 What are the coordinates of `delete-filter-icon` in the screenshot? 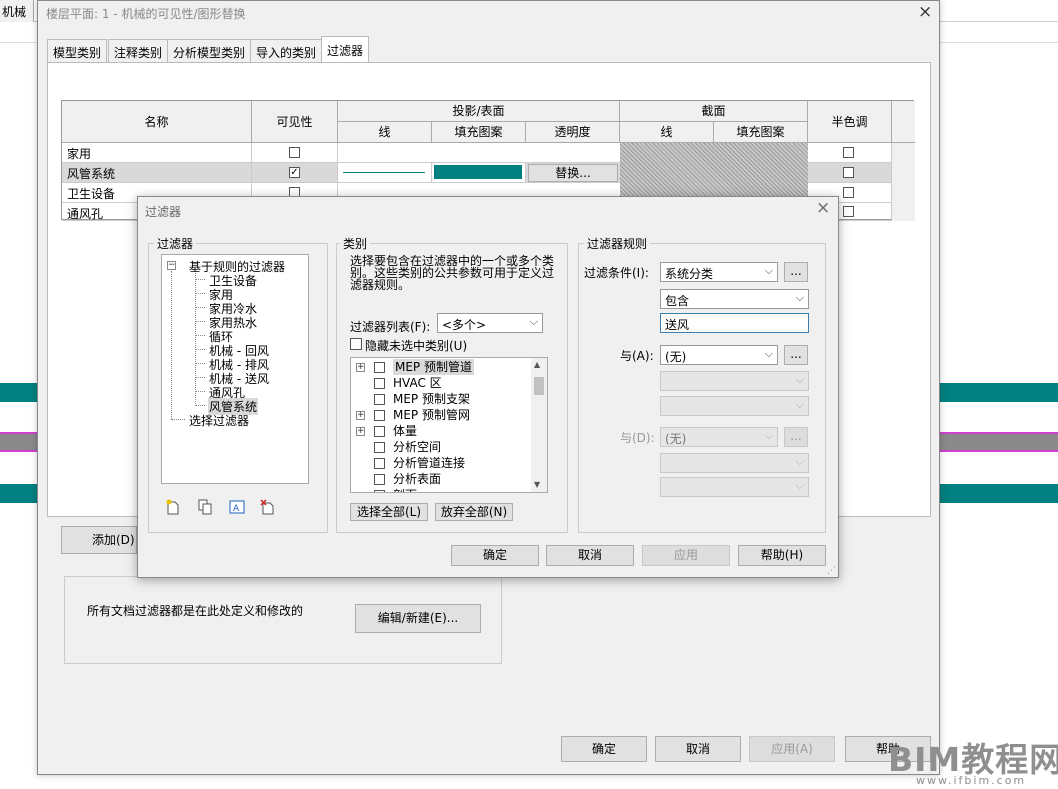 It's located at (267, 507).